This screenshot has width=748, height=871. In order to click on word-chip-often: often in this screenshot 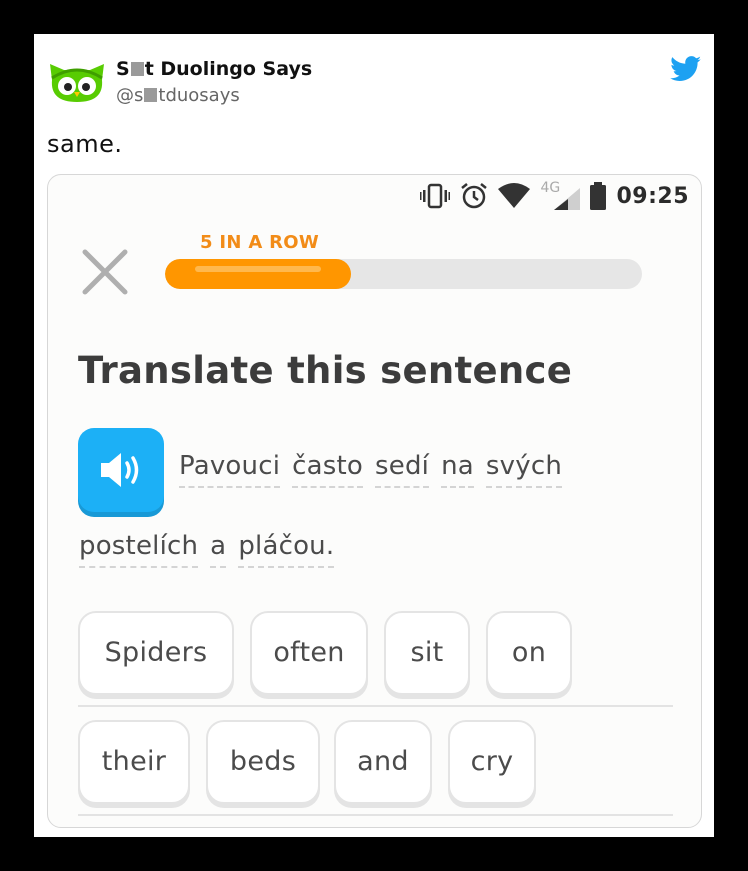, I will do `click(309, 653)`.